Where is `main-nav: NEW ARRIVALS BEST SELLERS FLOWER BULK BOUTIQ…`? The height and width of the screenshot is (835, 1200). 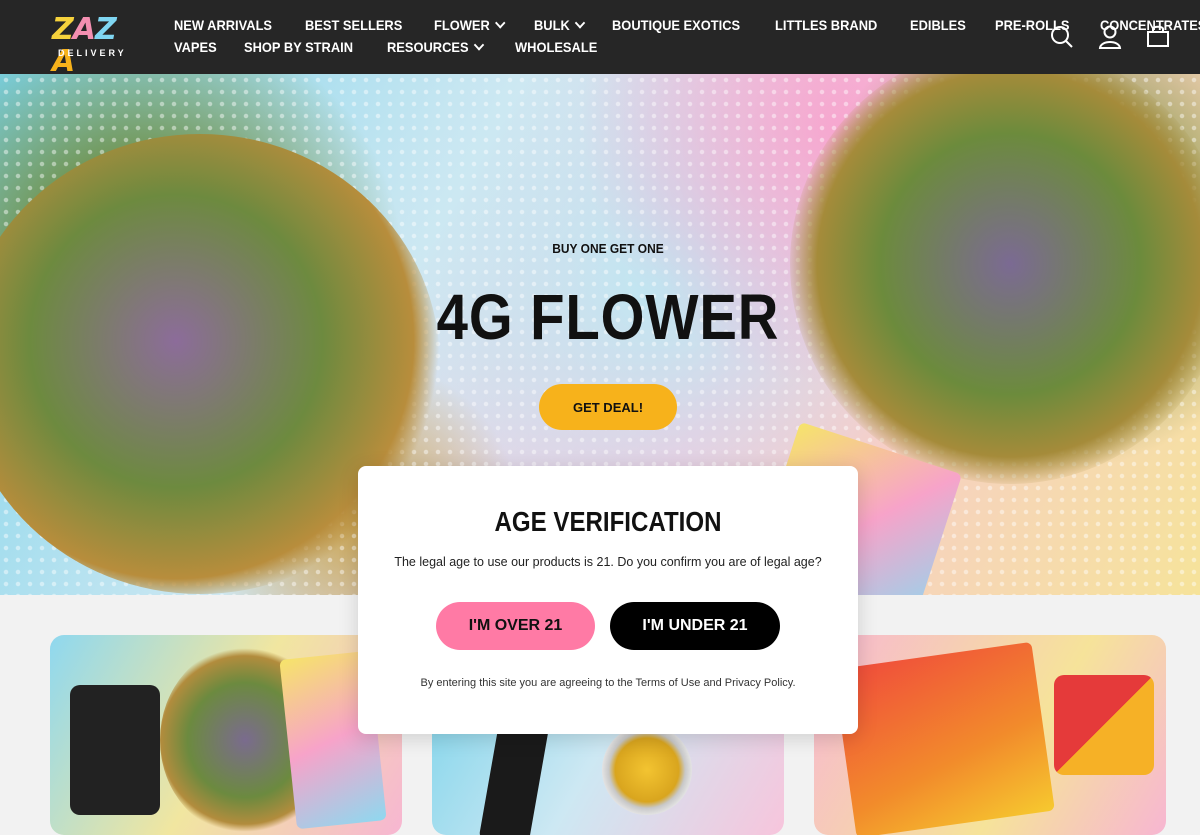
main-nav: NEW ARRIVALS BEST SELLERS FLOWER BULK BOUTIQ… is located at coordinates (681, 36).